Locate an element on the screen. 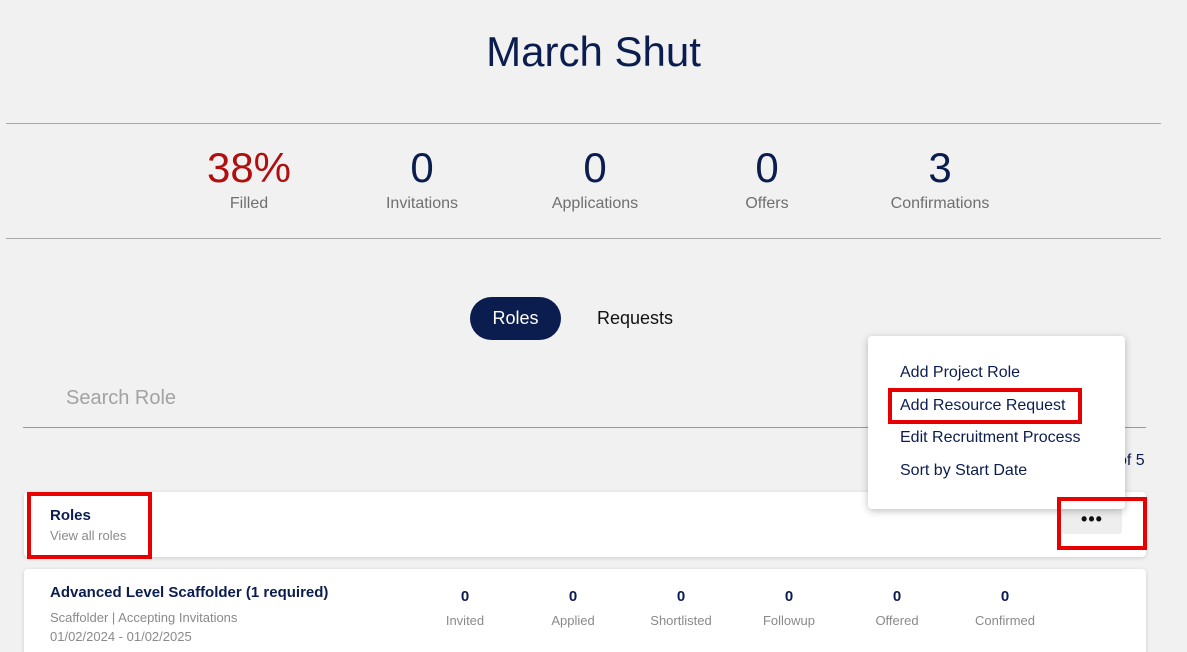  menu-item-add-resource-request: Add Resource Request is located at coordinates (982, 406).